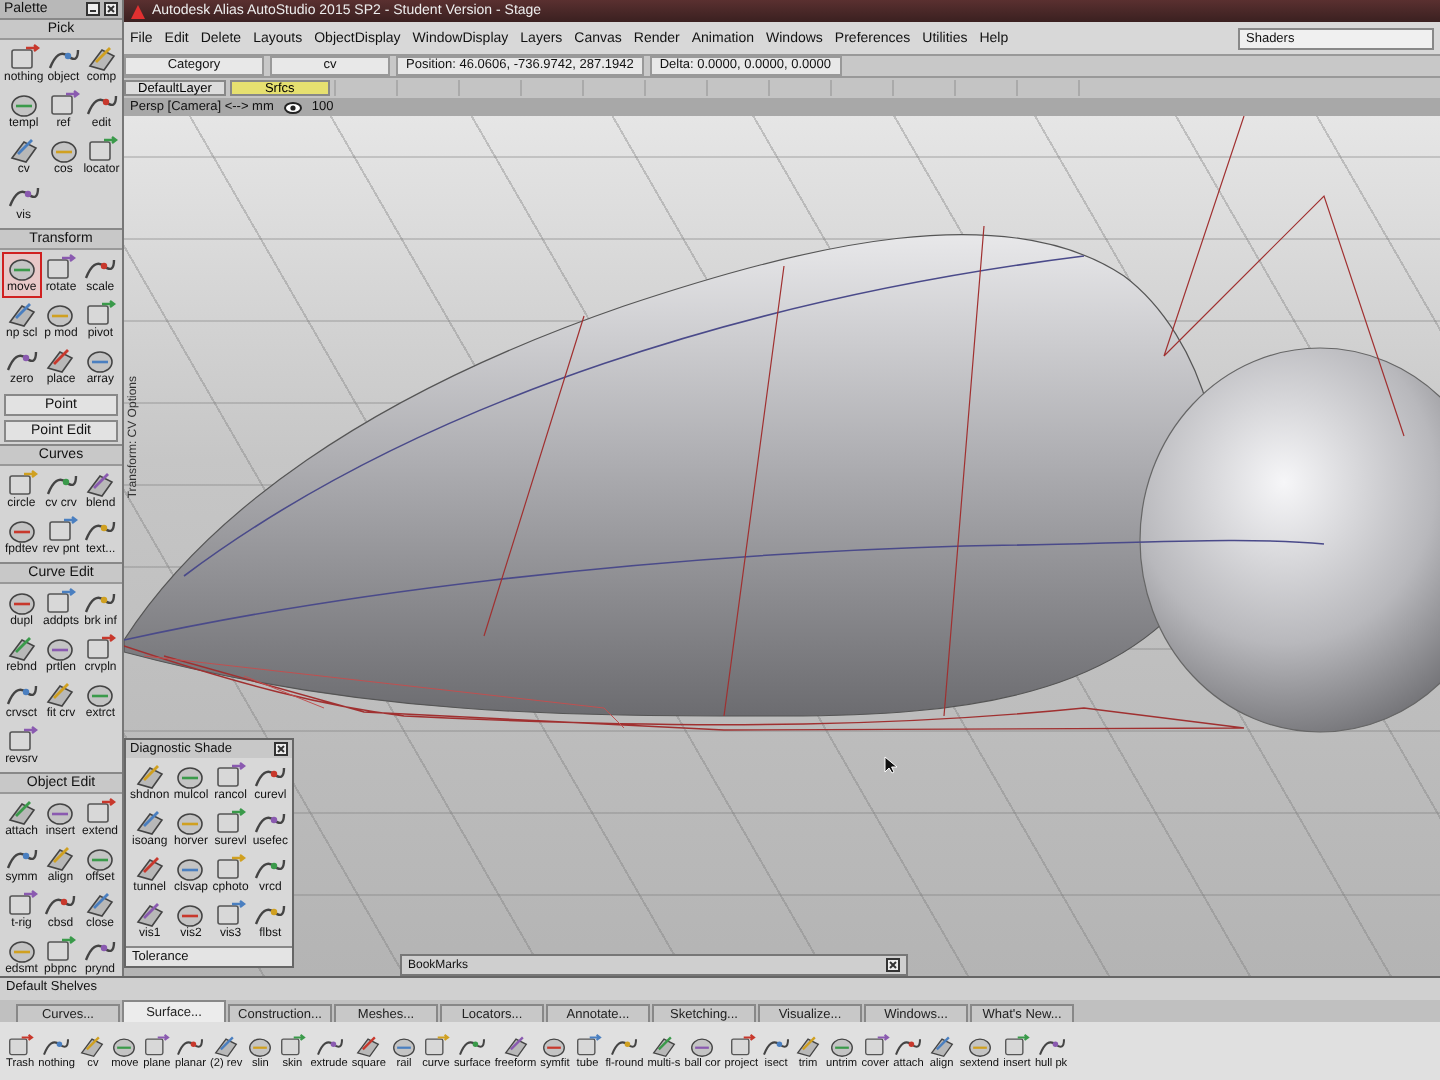 This screenshot has width=1440, height=1080. What do you see at coordinates (292, 107) in the screenshot?
I see `eye-icon` at bounding box center [292, 107].